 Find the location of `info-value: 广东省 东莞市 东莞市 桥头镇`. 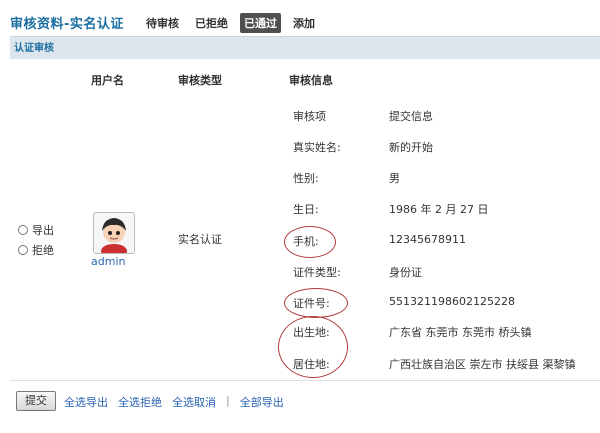

info-value: 广东省 东莞市 东莞市 桥头镇 is located at coordinates (460, 332).